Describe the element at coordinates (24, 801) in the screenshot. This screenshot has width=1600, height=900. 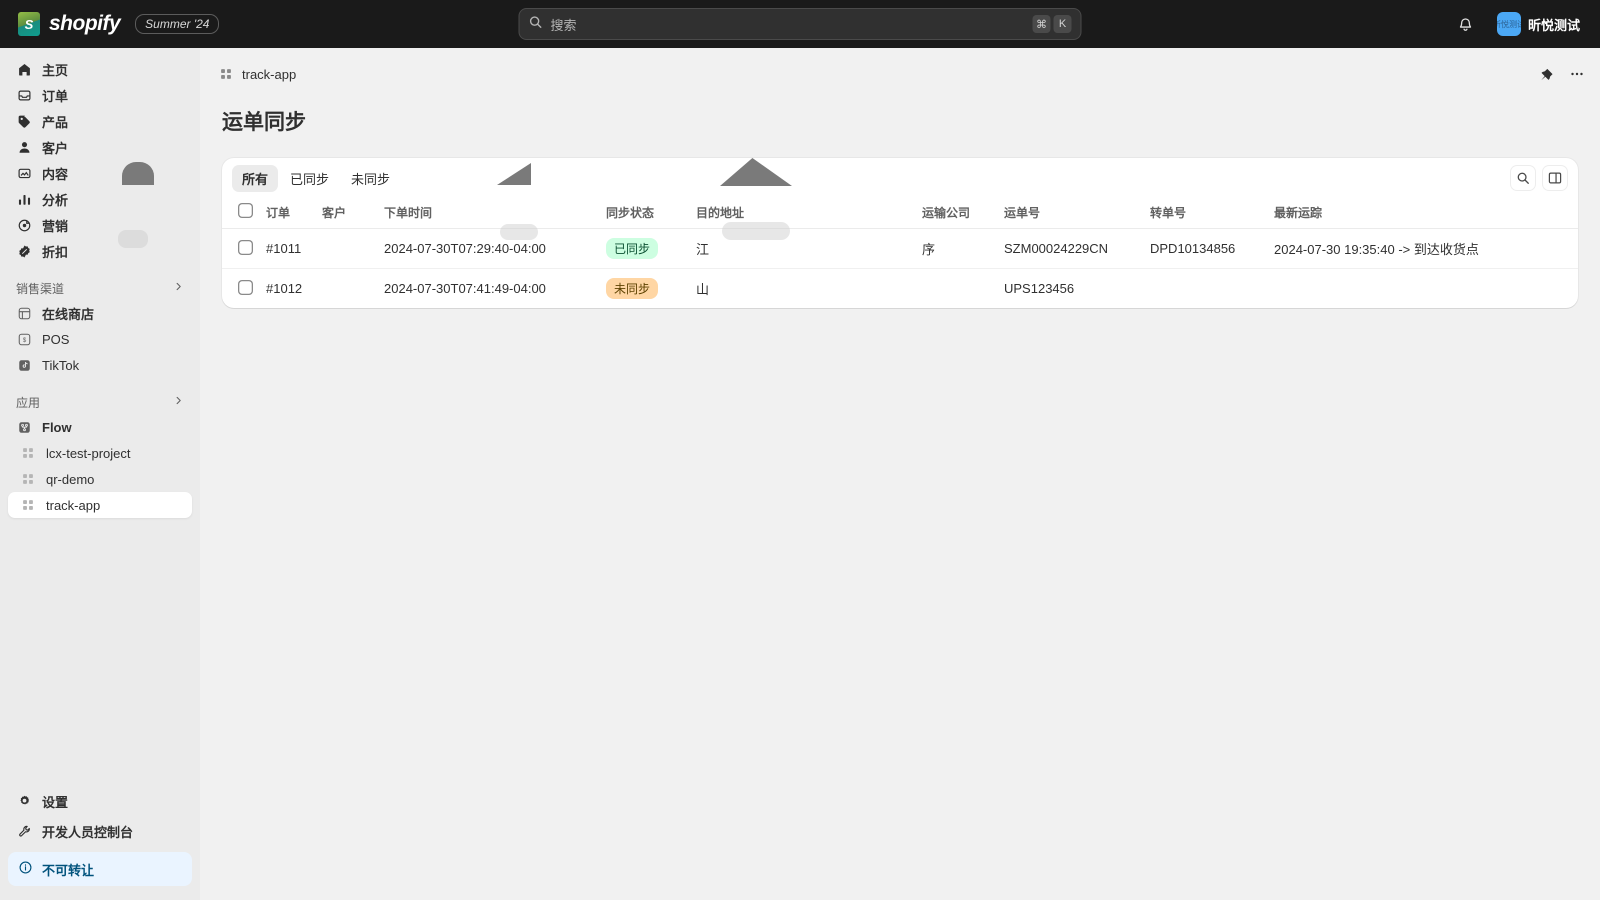
I see `gear-icon` at that location.